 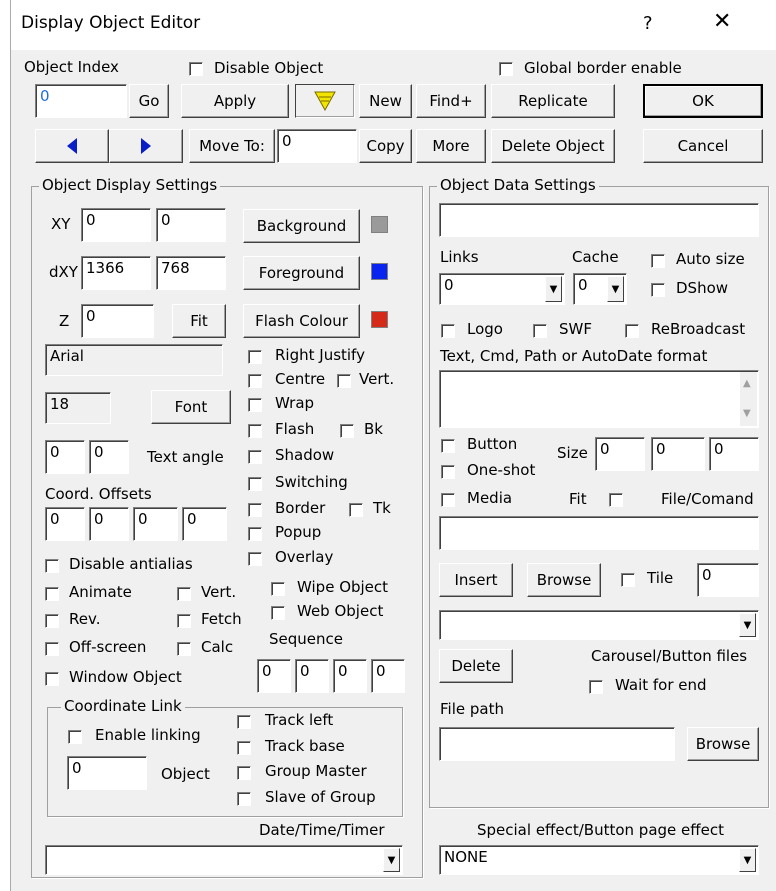 I want to click on fetch-checkbox, so click(x=184, y=621).